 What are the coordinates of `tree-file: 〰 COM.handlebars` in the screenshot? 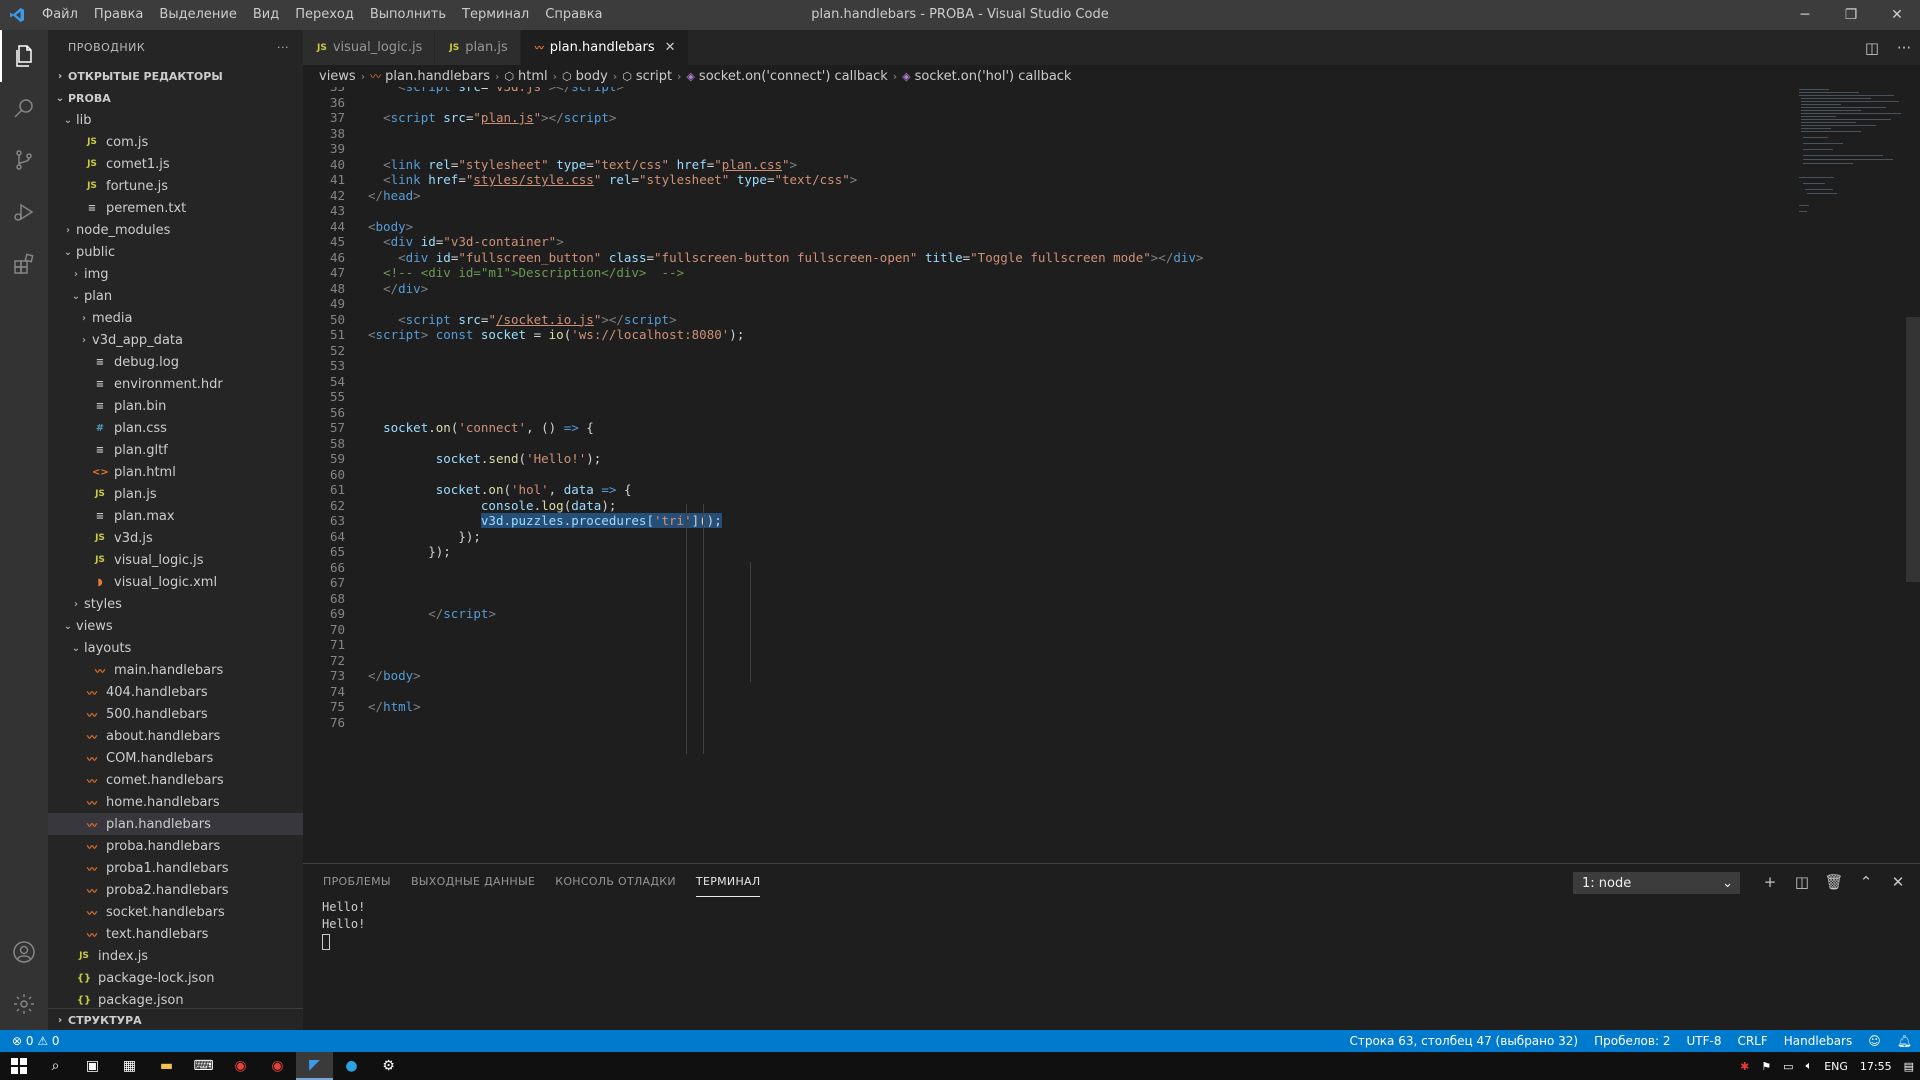 It's located at (175, 758).